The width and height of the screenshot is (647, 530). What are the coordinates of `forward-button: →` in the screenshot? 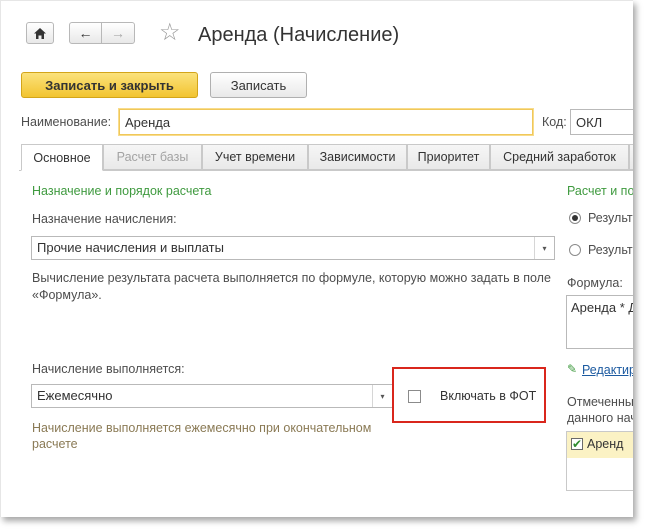 It's located at (118, 33).